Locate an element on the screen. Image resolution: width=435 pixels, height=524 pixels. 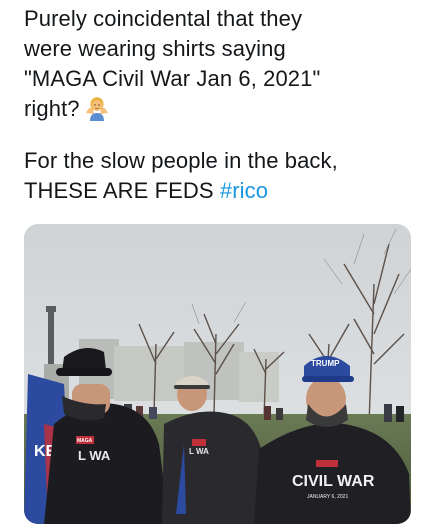
tweet-line: Purely coincidental that they is located at coordinates (163, 18).